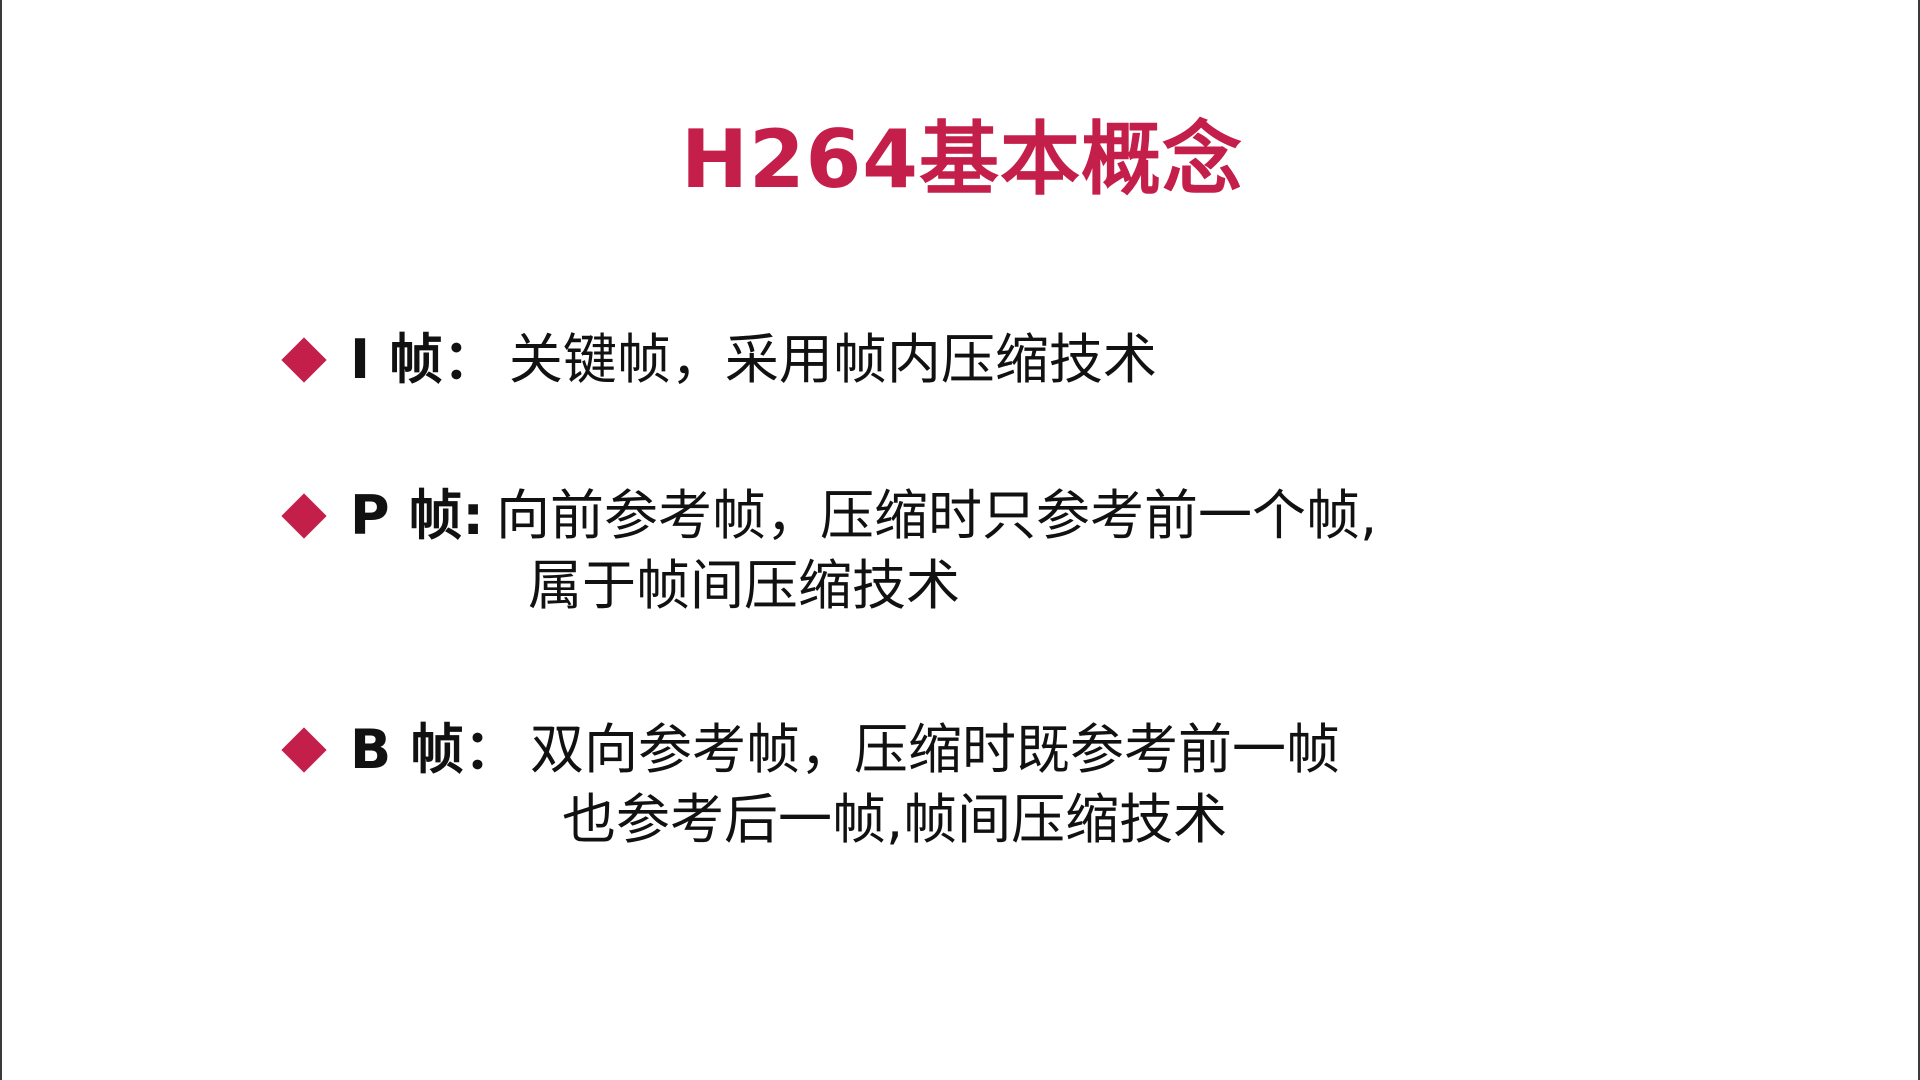 The height and width of the screenshot is (1080, 1920). Describe the element at coordinates (936, 547) in the screenshot. I see `bullet-text: 向前参考帧，压缩时只参考前一个帧, 属于帧间压缩技术` at that location.